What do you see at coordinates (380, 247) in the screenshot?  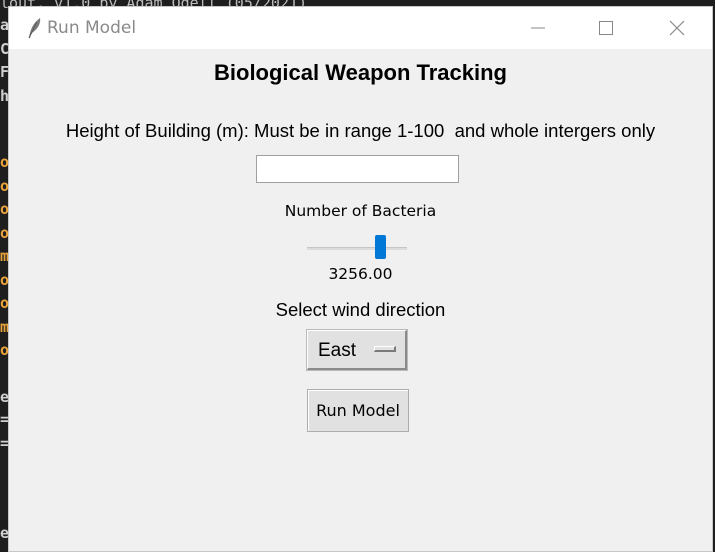 I see `slider-thumb` at bounding box center [380, 247].